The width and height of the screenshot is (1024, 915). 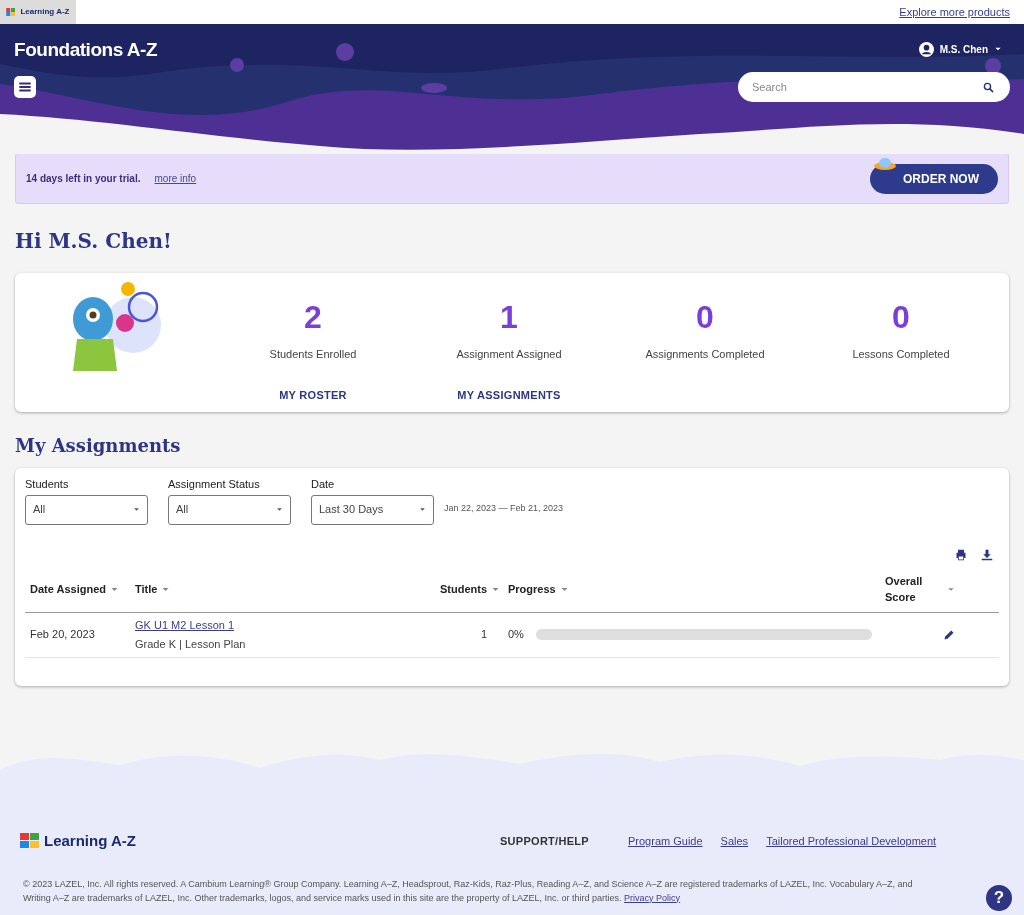 I want to click on footer-link: Program Guide, so click(x=665, y=841).